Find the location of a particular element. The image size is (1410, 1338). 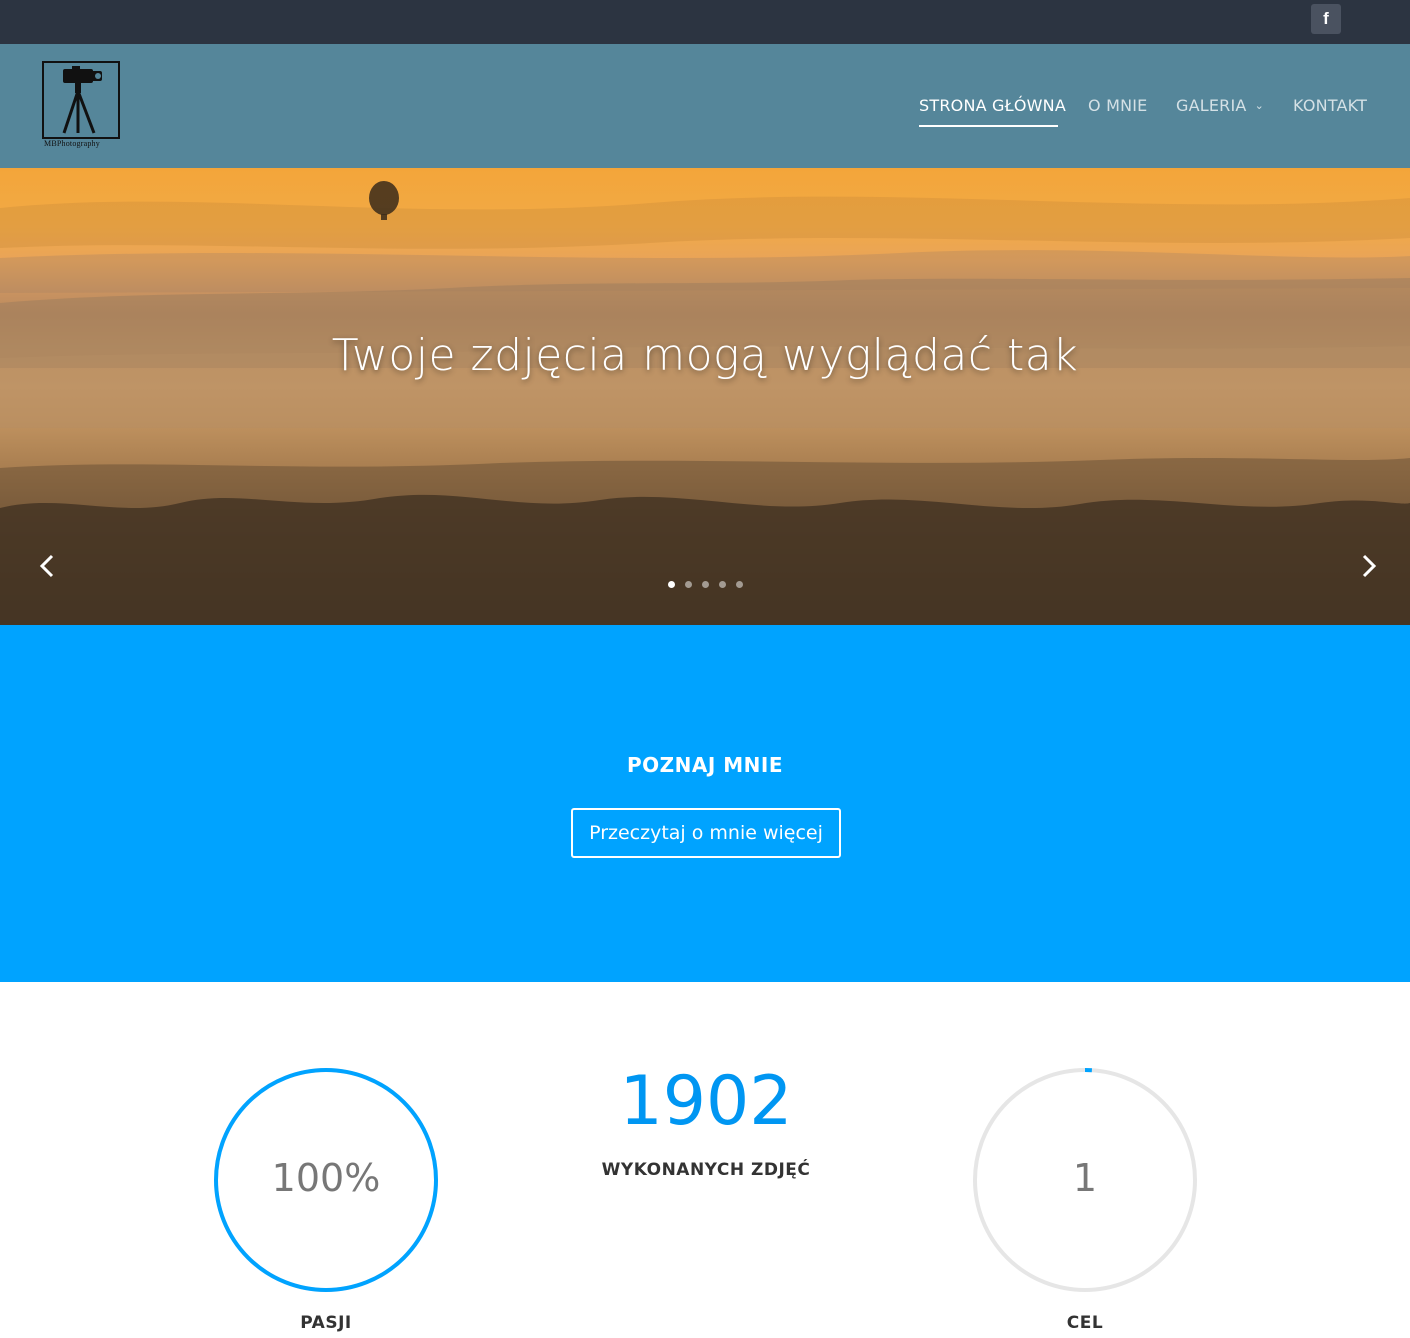

facebook-icon: f is located at coordinates (1326, 19).